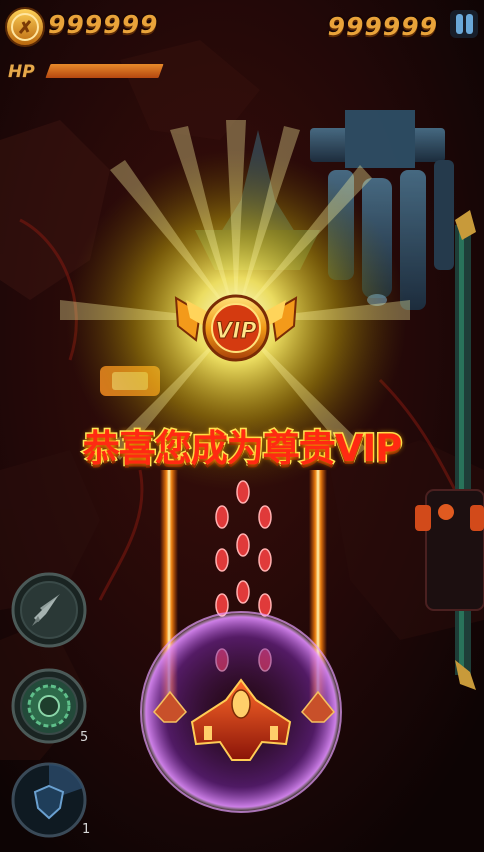  What do you see at coordinates (25, 27) in the screenshot?
I see `coin-icon` at bounding box center [25, 27].